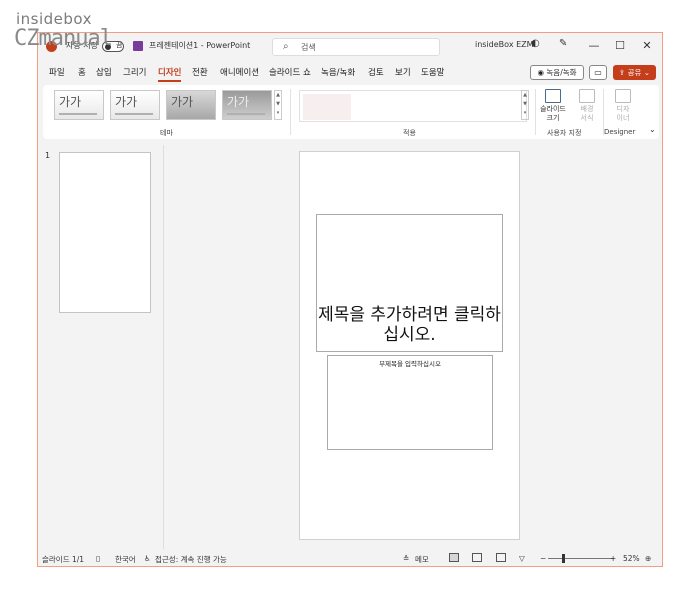 The width and height of the screenshot is (700, 599). Describe the element at coordinates (138, 46) in the screenshot. I see `save-icon` at that location.